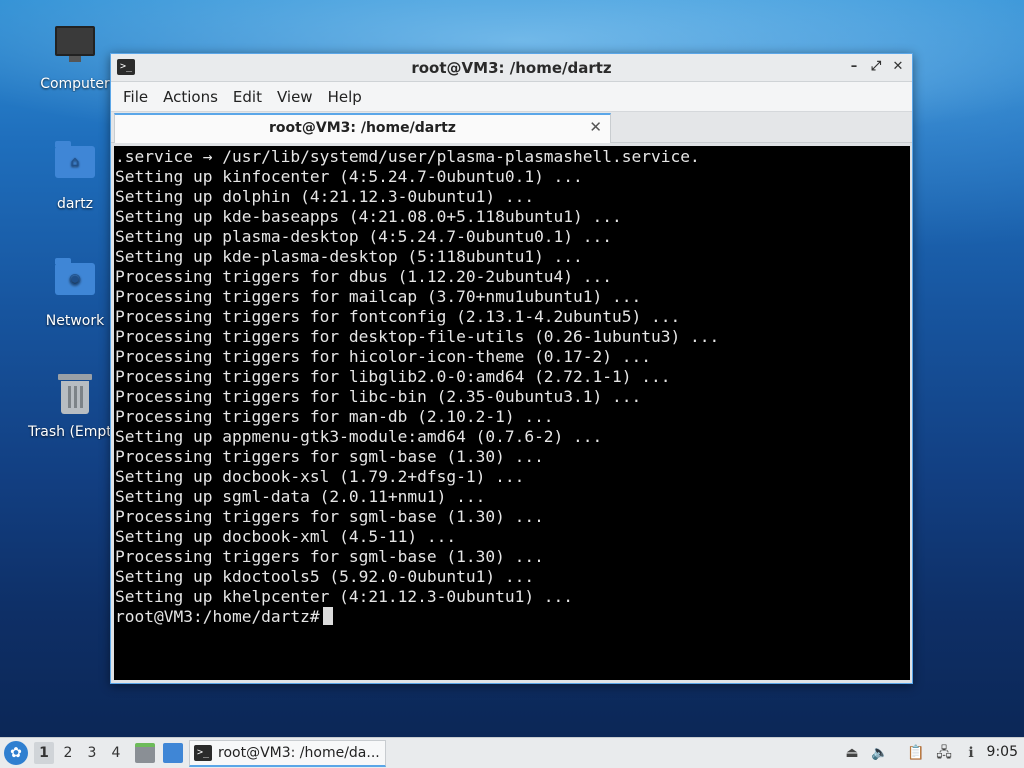  I want to click on file-manager-icon, so click(145, 753).